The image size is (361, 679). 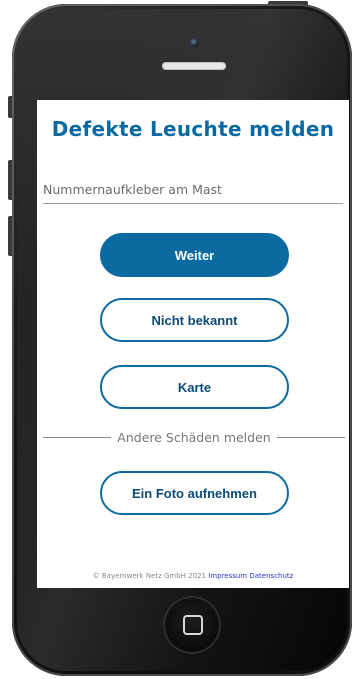 I want to click on divider-line-left, so click(x=77, y=437).